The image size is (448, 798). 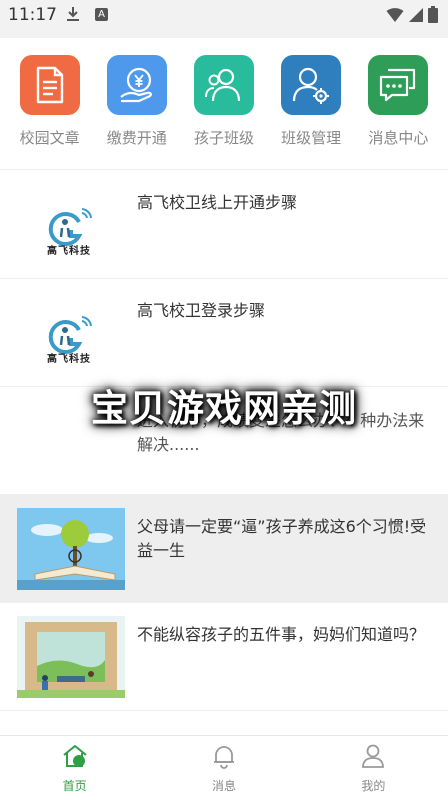 I want to click on article-item: 高飞科技 高飞校卫登录步骤, so click(x=224, y=333).